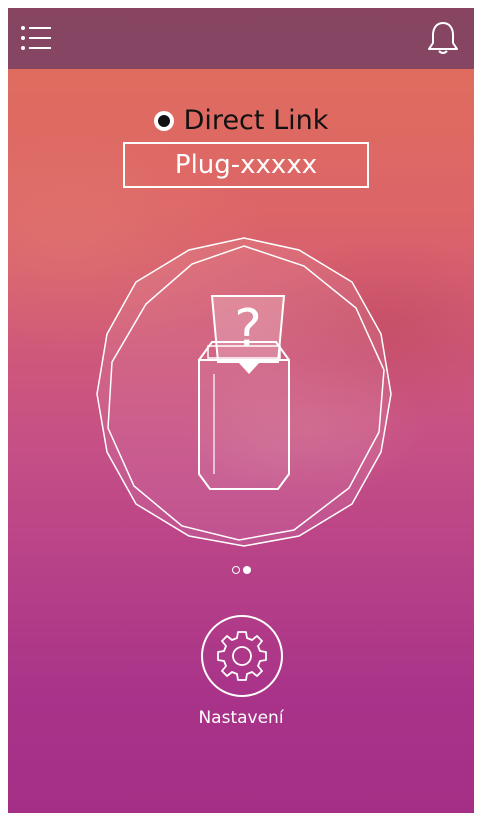 The width and height of the screenshot is (482, 821). I want to click on settings-label: Nastavení, so click(241, 718).